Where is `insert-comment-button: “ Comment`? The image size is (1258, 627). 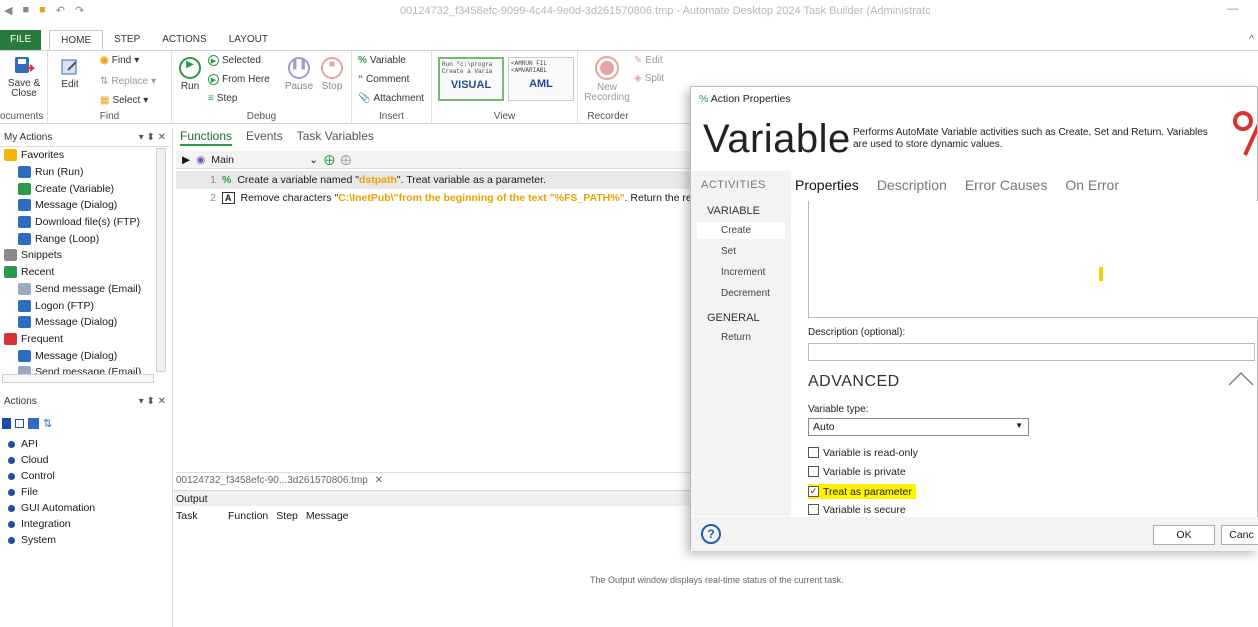 insert-comment-button: “ Comment is located at coordinates (383, 79).